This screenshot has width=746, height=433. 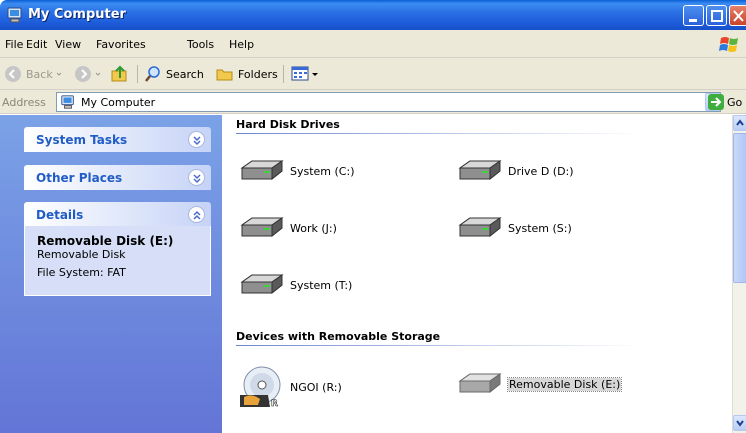 I want to click on go-arrow-icon, so click(x=716, y=102).